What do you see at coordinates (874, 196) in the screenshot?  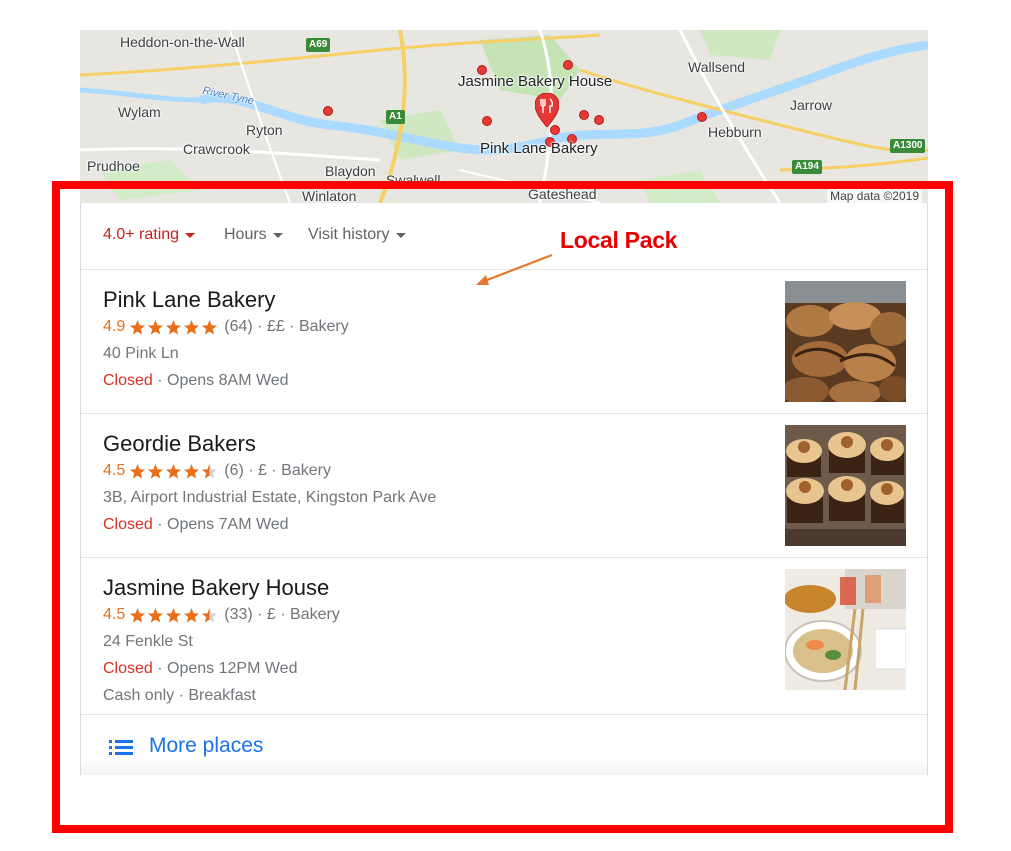 I see `map-attribution: Map data ©2019` at bounding box center [874, 196].